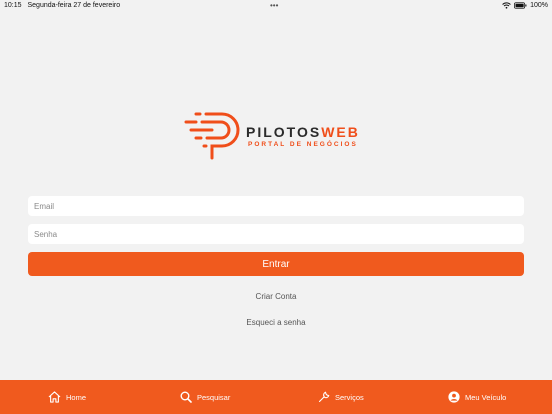 The width and height of the screenshot is (552, 414). I want to click on forgot-password-link: Esqueci a senha, so click(276, 322).